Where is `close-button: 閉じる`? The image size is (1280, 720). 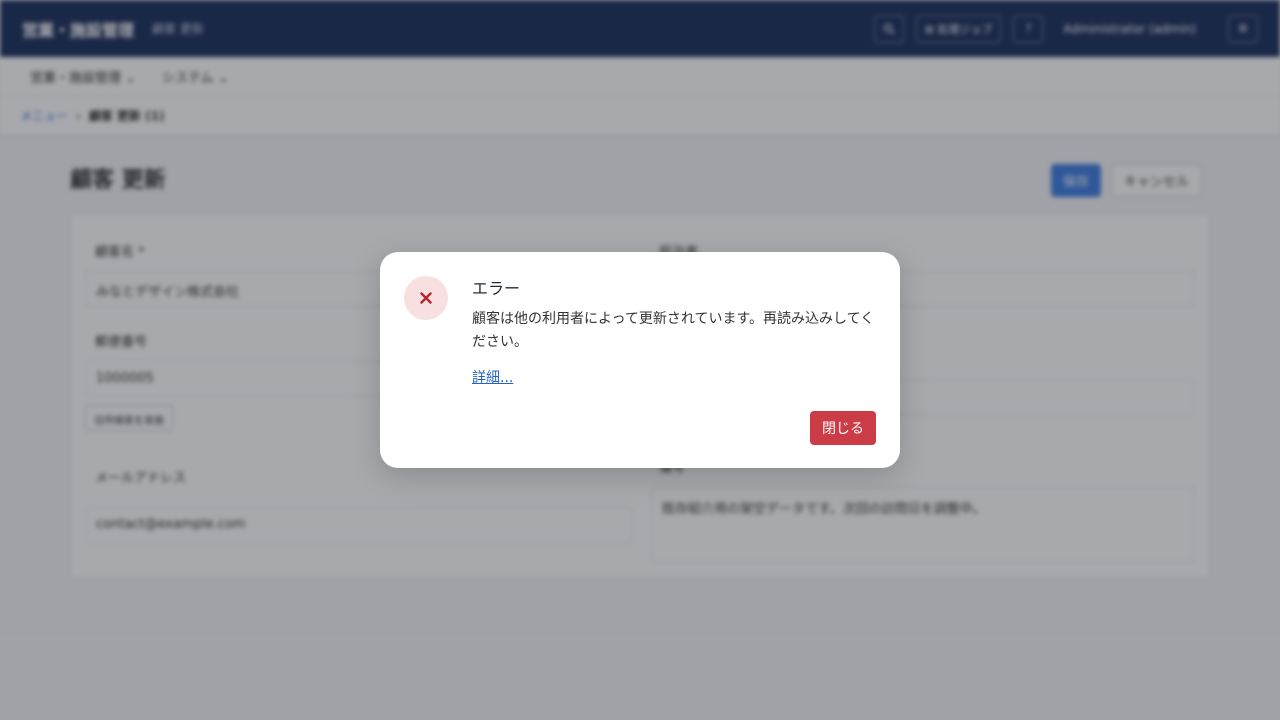 close-button: 閉じる is located at coordinates (843, 428).